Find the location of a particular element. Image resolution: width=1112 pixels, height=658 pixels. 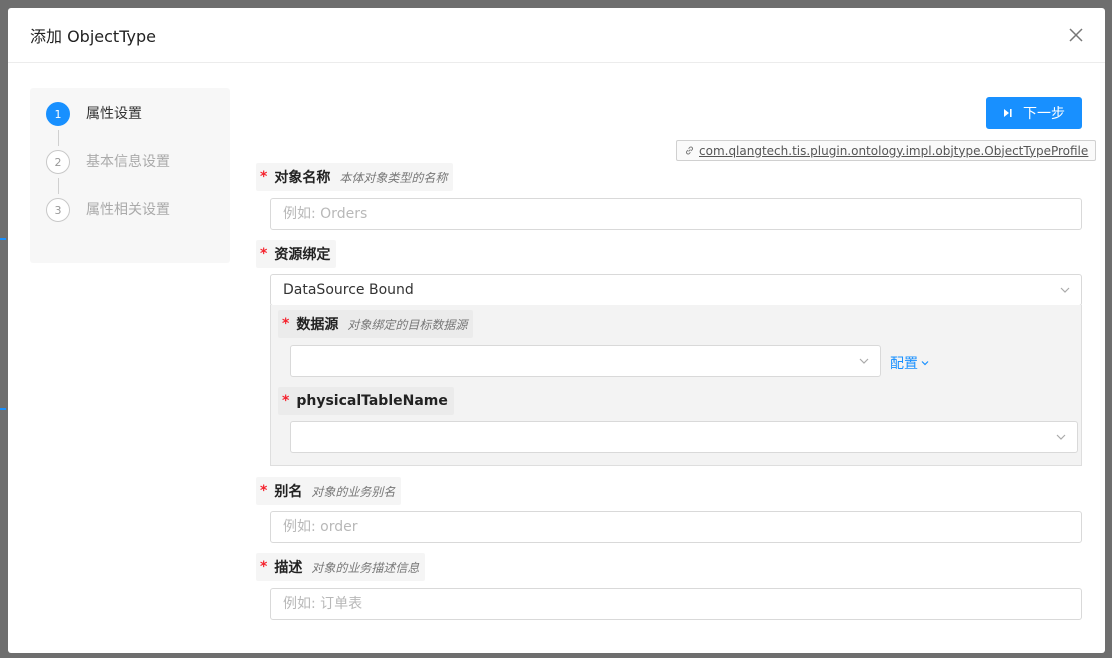

field-hint: 对象的业务别名 is located at coordinates (353, 491).